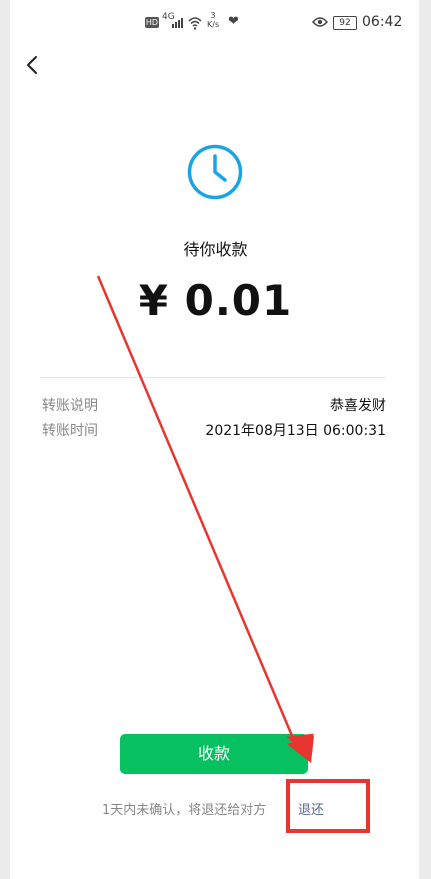  Describe the element at coordinates (70, 406) in the screenshot. I see `detail-label-note: 转账说明` at that location.